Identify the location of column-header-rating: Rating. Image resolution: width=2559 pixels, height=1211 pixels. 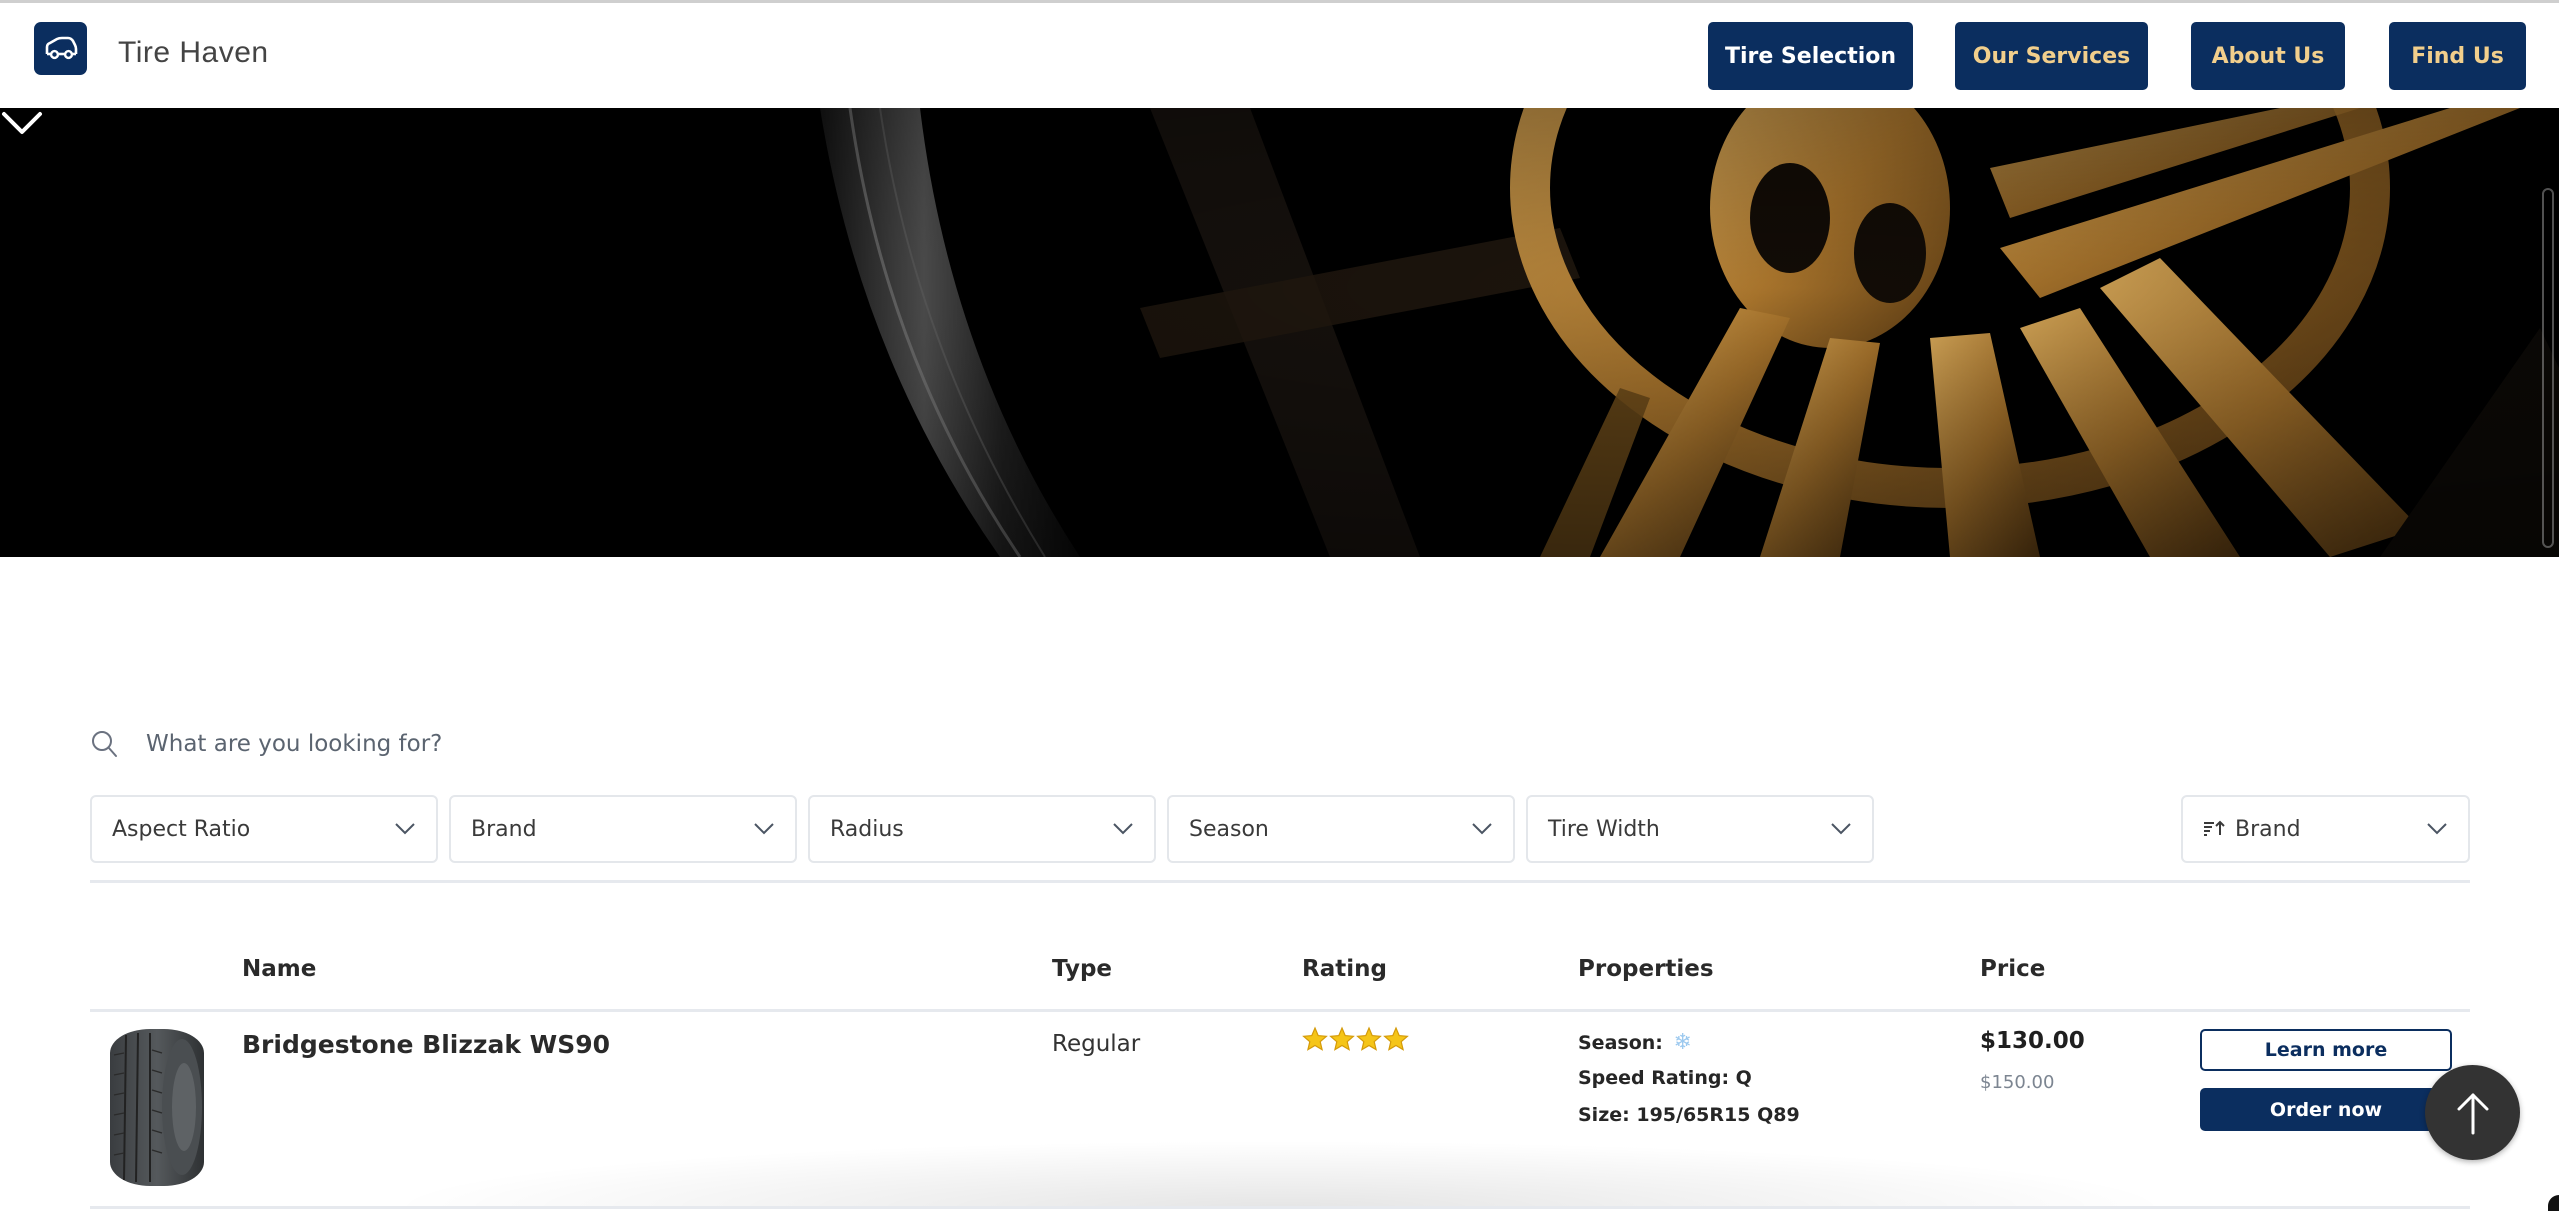
(1344, 969).